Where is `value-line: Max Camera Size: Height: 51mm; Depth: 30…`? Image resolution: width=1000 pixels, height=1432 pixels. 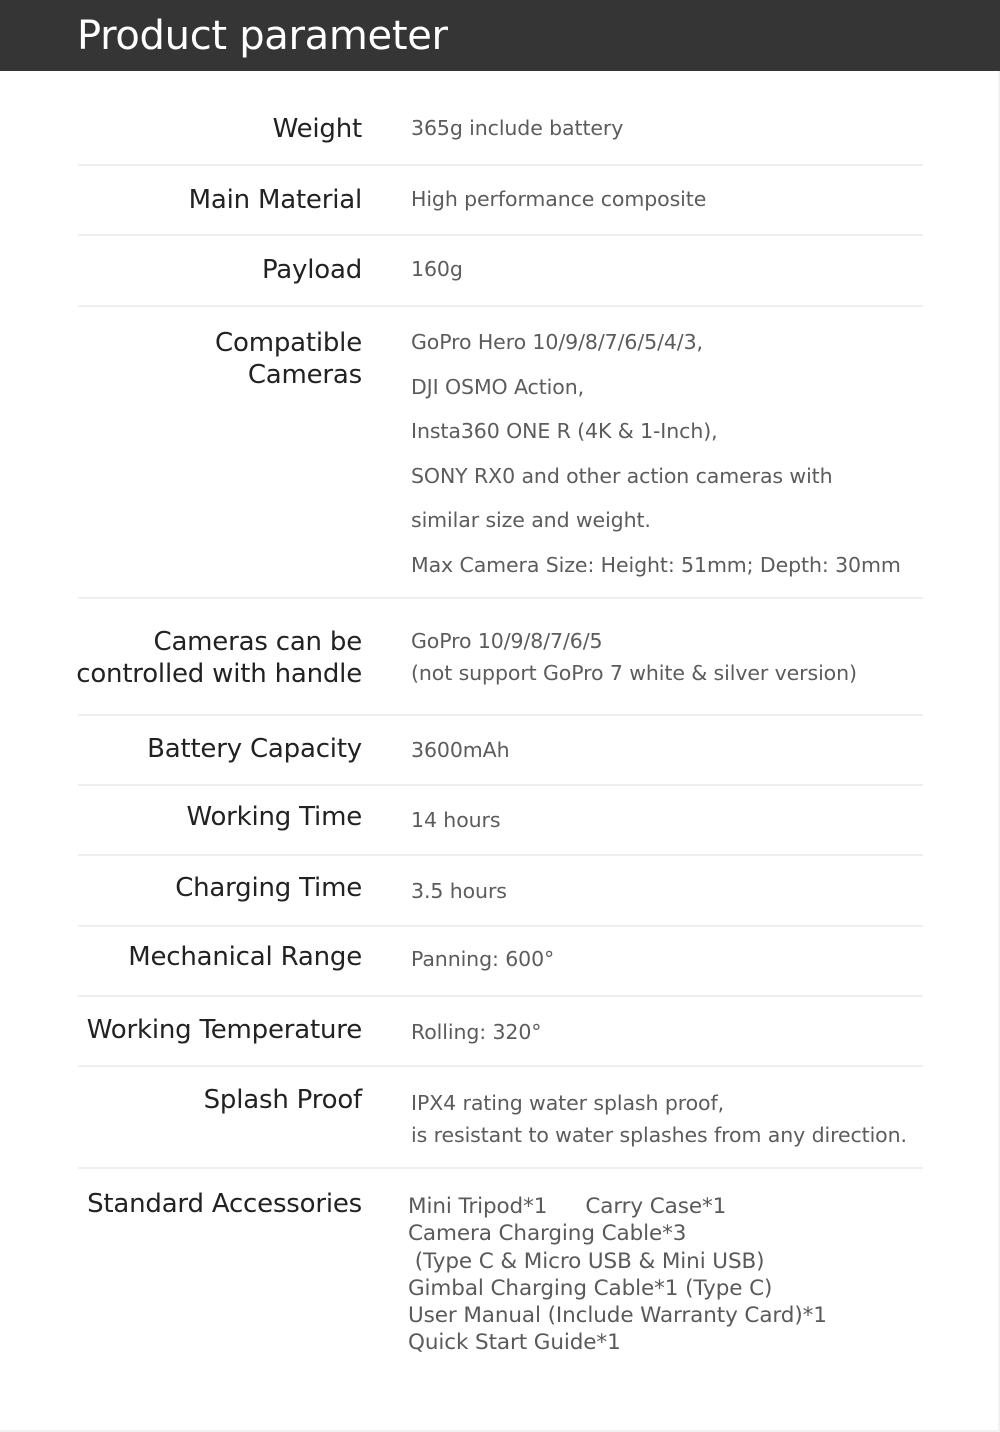
value-line: Max Camera Size: Height: 51mm; Depth: 30… is located at coordinates (656, 564).